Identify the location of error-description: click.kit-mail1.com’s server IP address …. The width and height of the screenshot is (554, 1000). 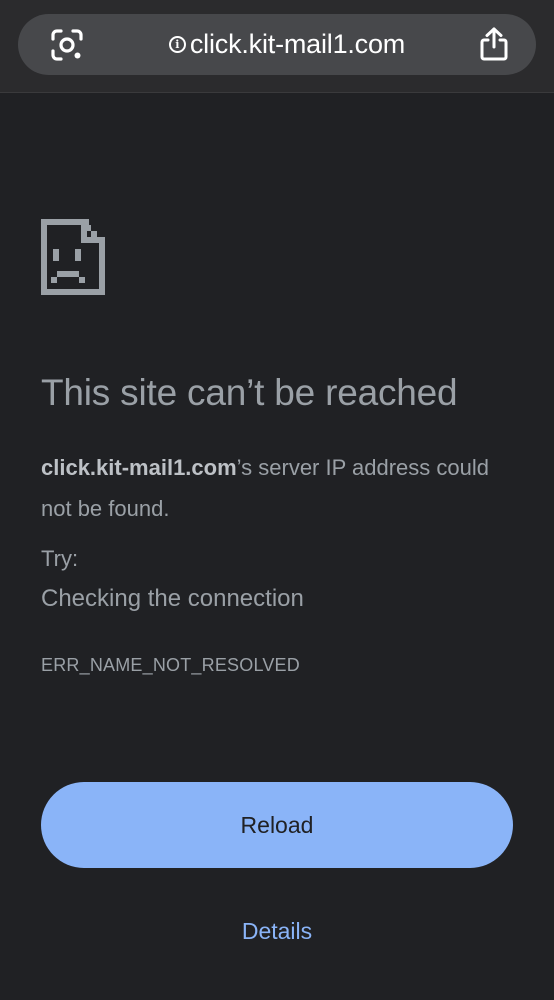
(276, 488).